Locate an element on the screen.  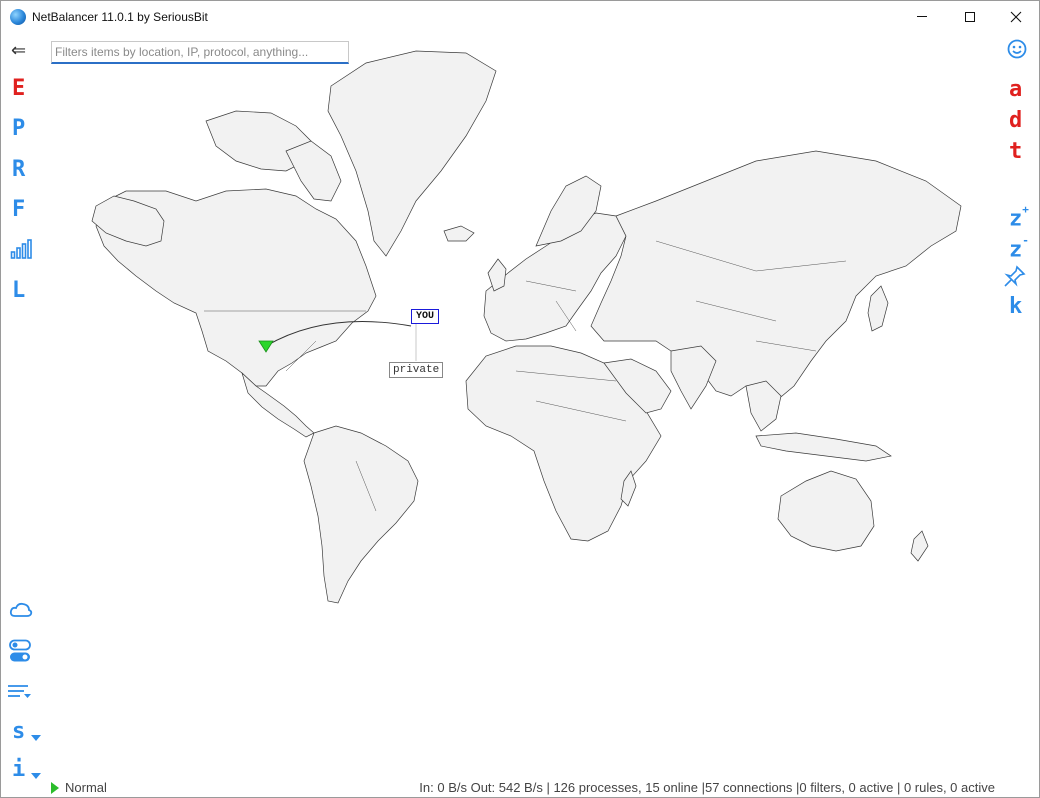
zoom-out-sup: - is located at coordinates (1025, 240).